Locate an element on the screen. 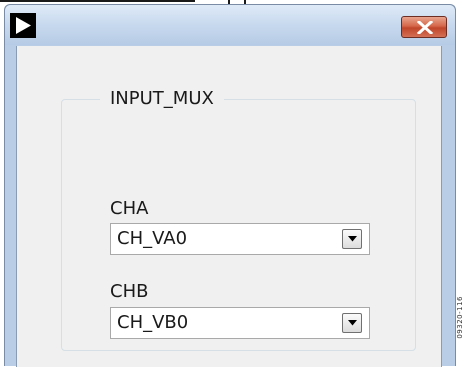 The image size is (474, 367). cha-selected-value: CH_VA0 is located at coordinates (152, 238).